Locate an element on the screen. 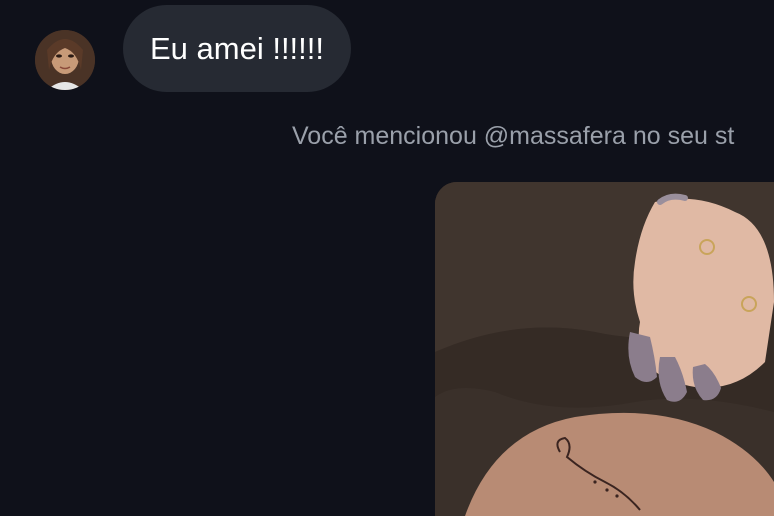 The height and width of the screenshot is (516, 774). sender-avatar is located at coordinates (65, 60).